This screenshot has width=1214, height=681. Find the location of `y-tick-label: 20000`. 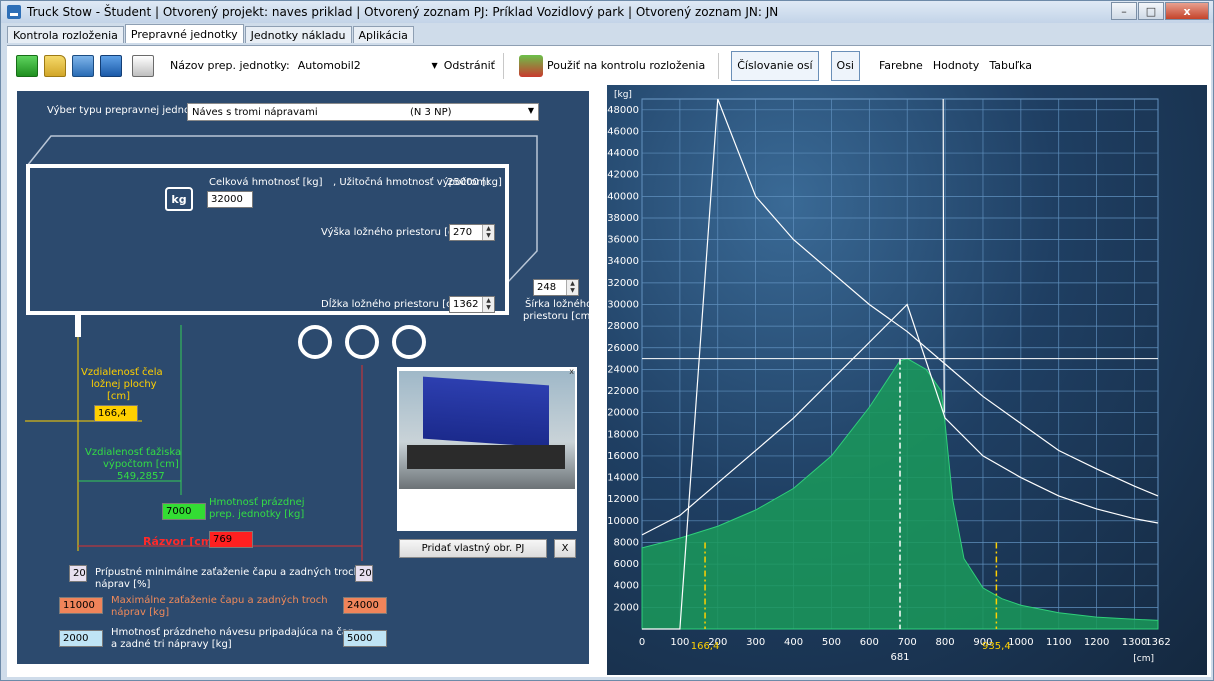

y-tick-label: 20000 is located at coordinates (623, 413).